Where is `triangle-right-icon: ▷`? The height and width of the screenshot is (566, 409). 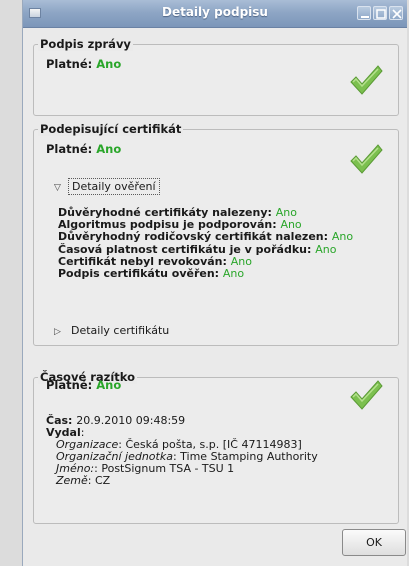
triangle-right-icon: ▷ is located at coordinates (57, 332).